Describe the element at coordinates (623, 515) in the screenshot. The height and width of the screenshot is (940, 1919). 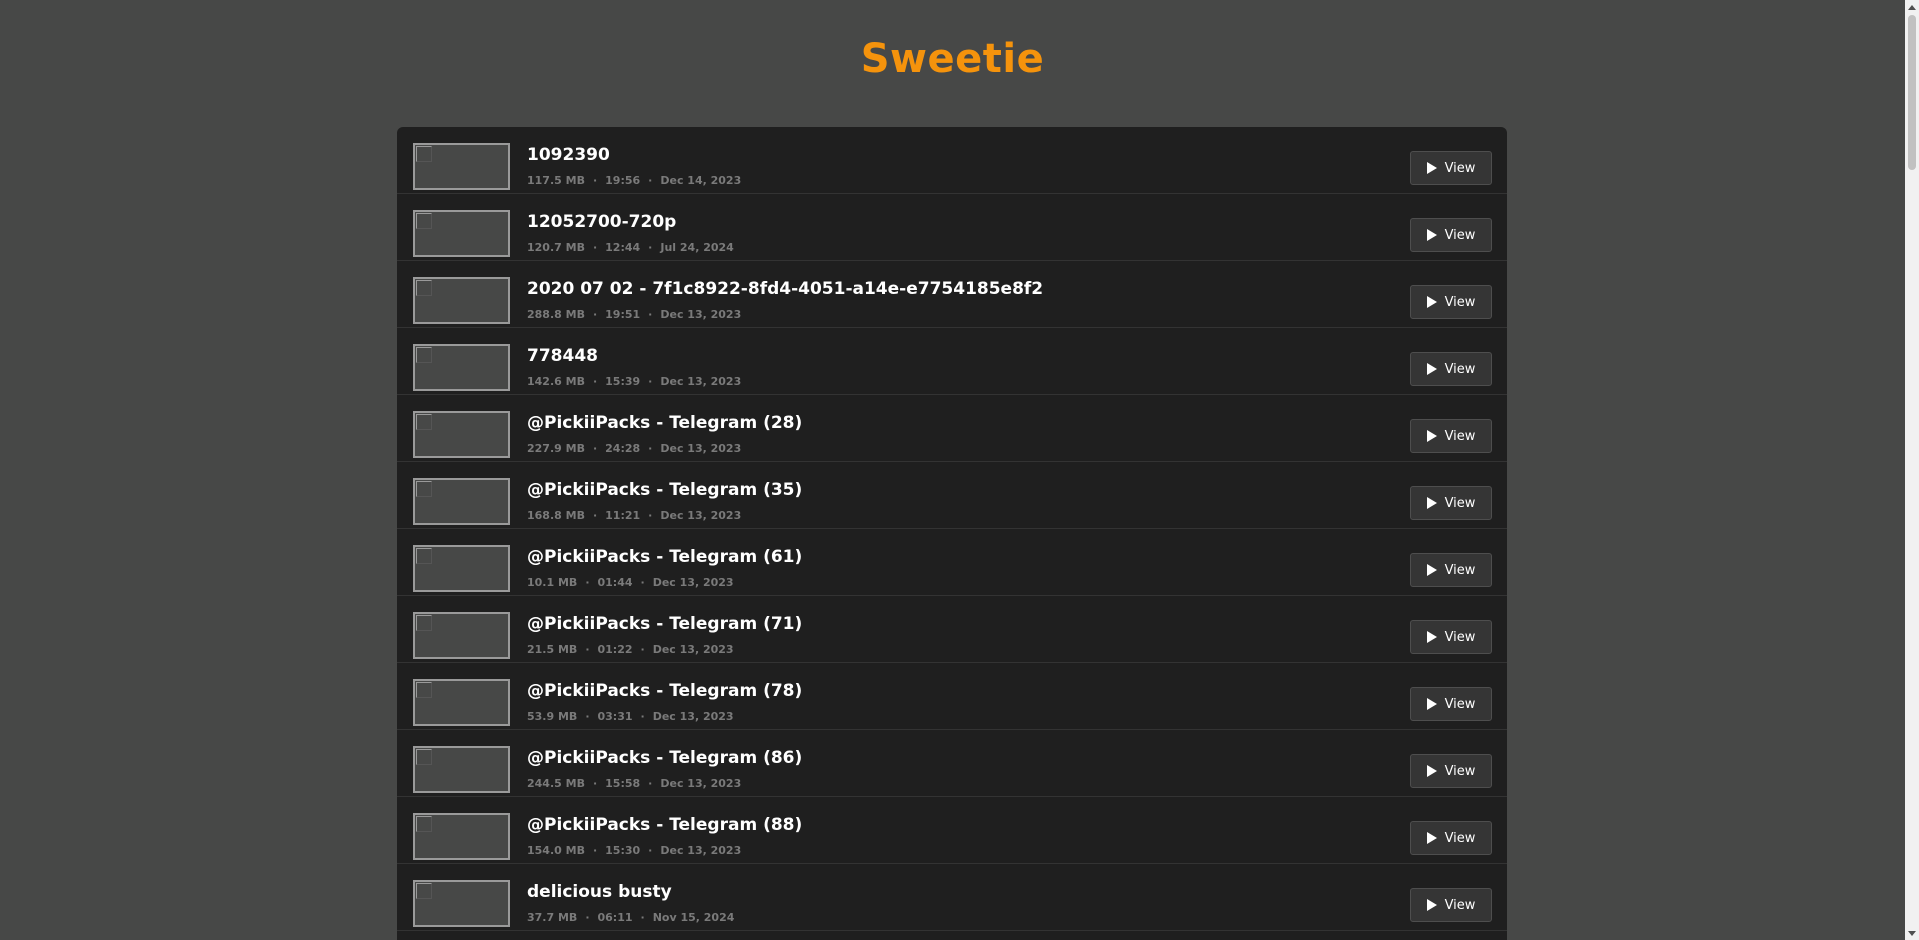
I see `video-duration: 11:21` at that location.